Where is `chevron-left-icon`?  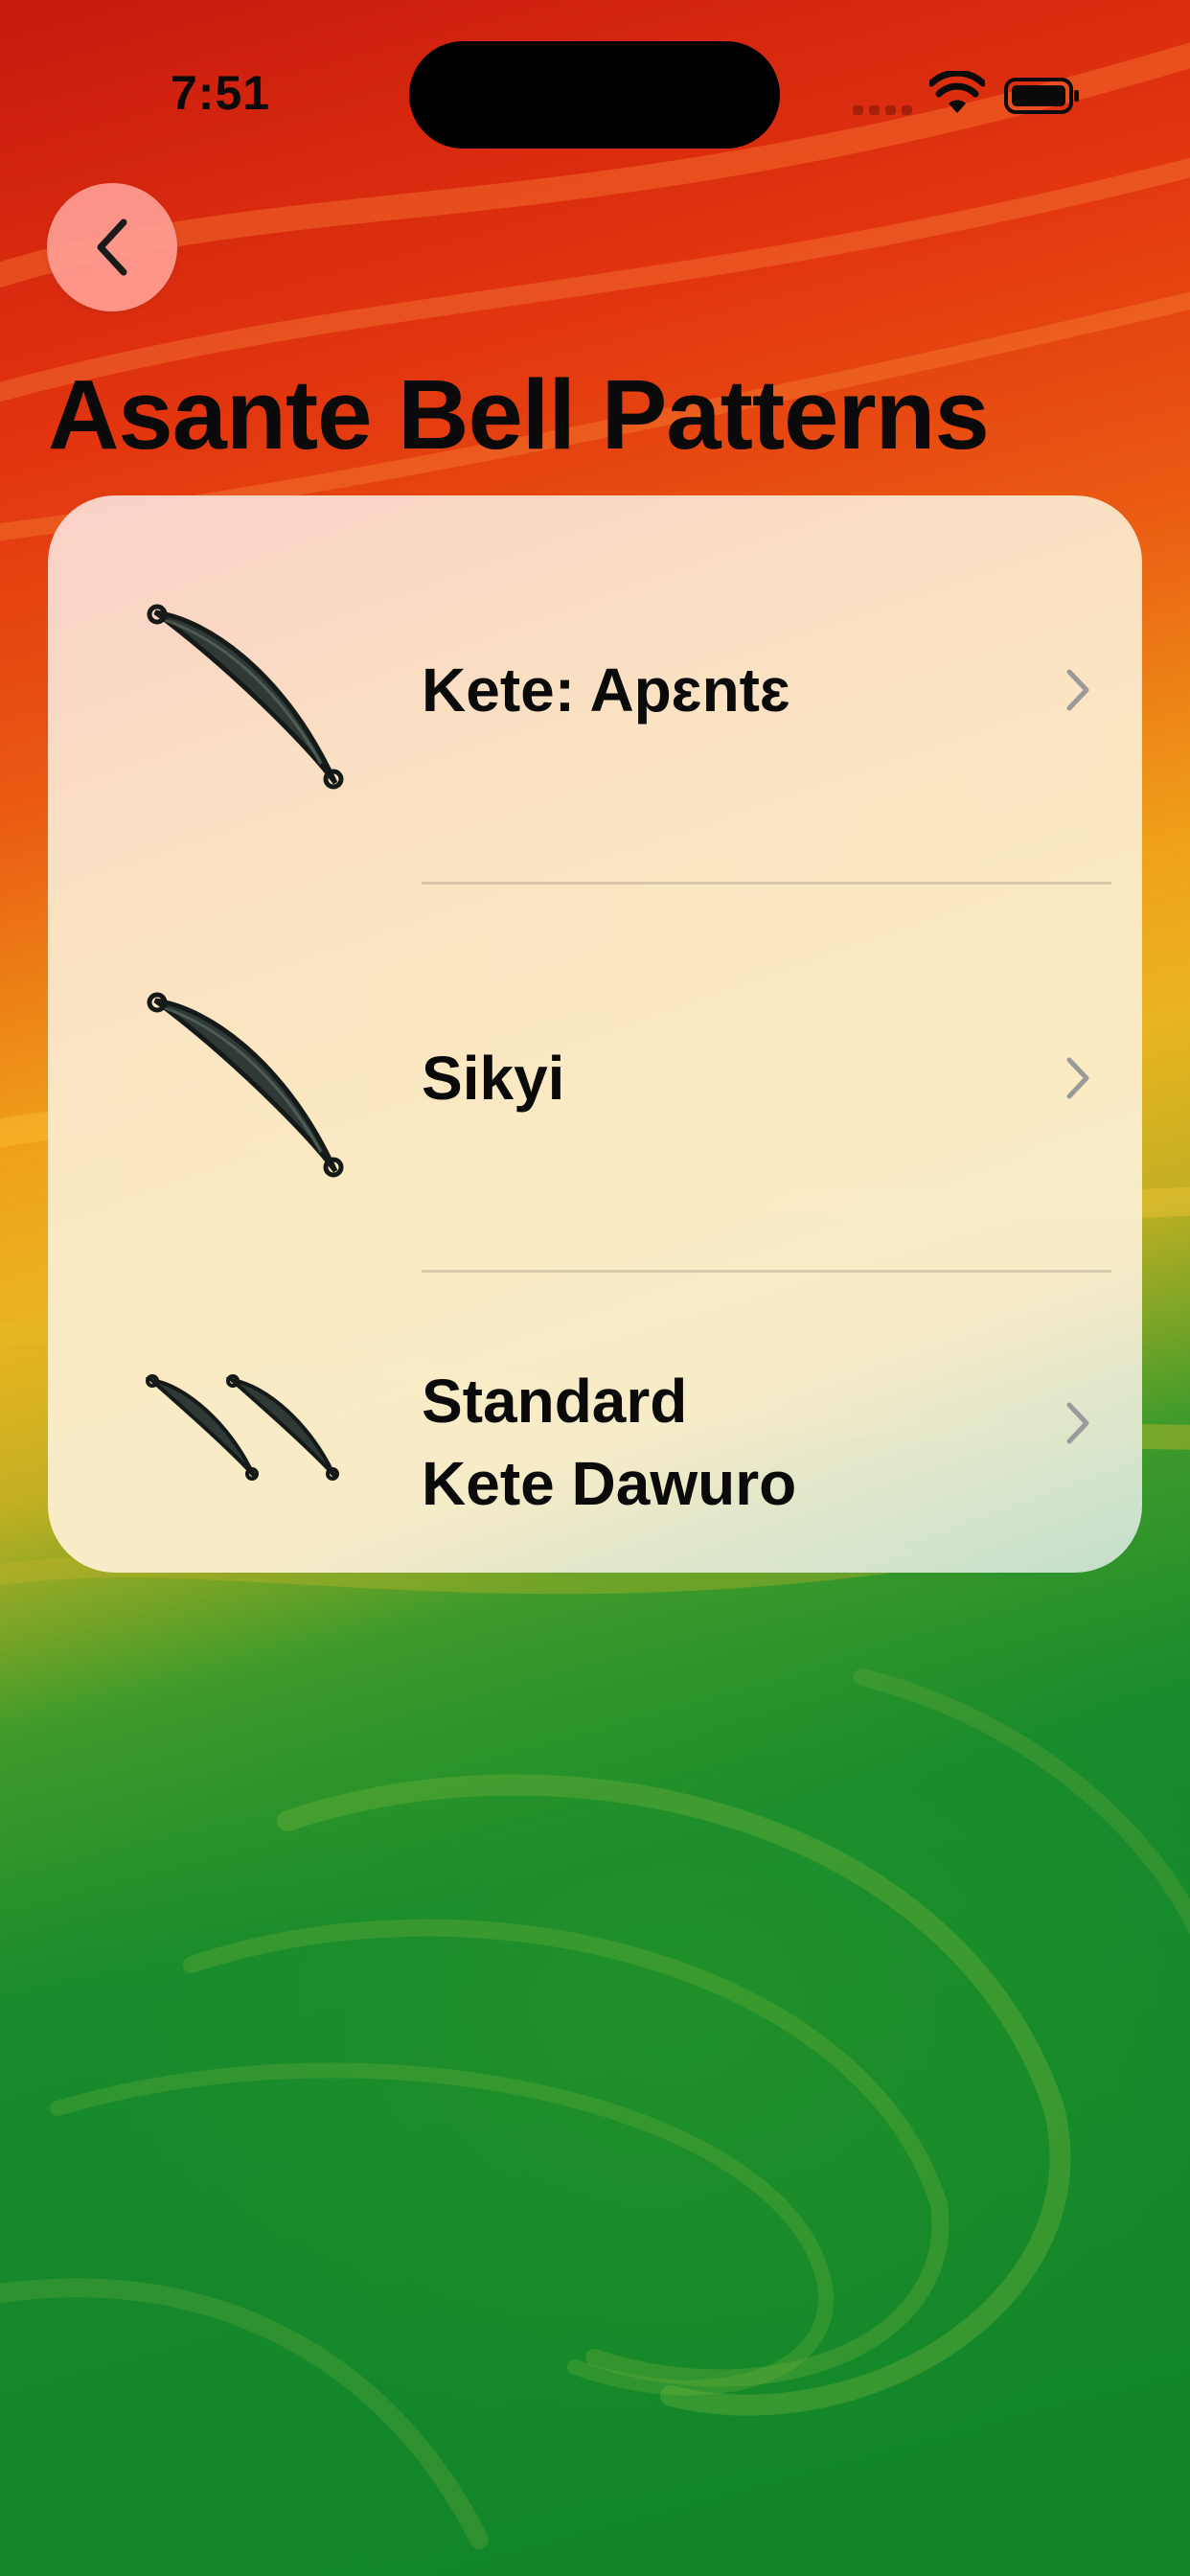
chevron-left-icon is located at coordinates (112, 247).